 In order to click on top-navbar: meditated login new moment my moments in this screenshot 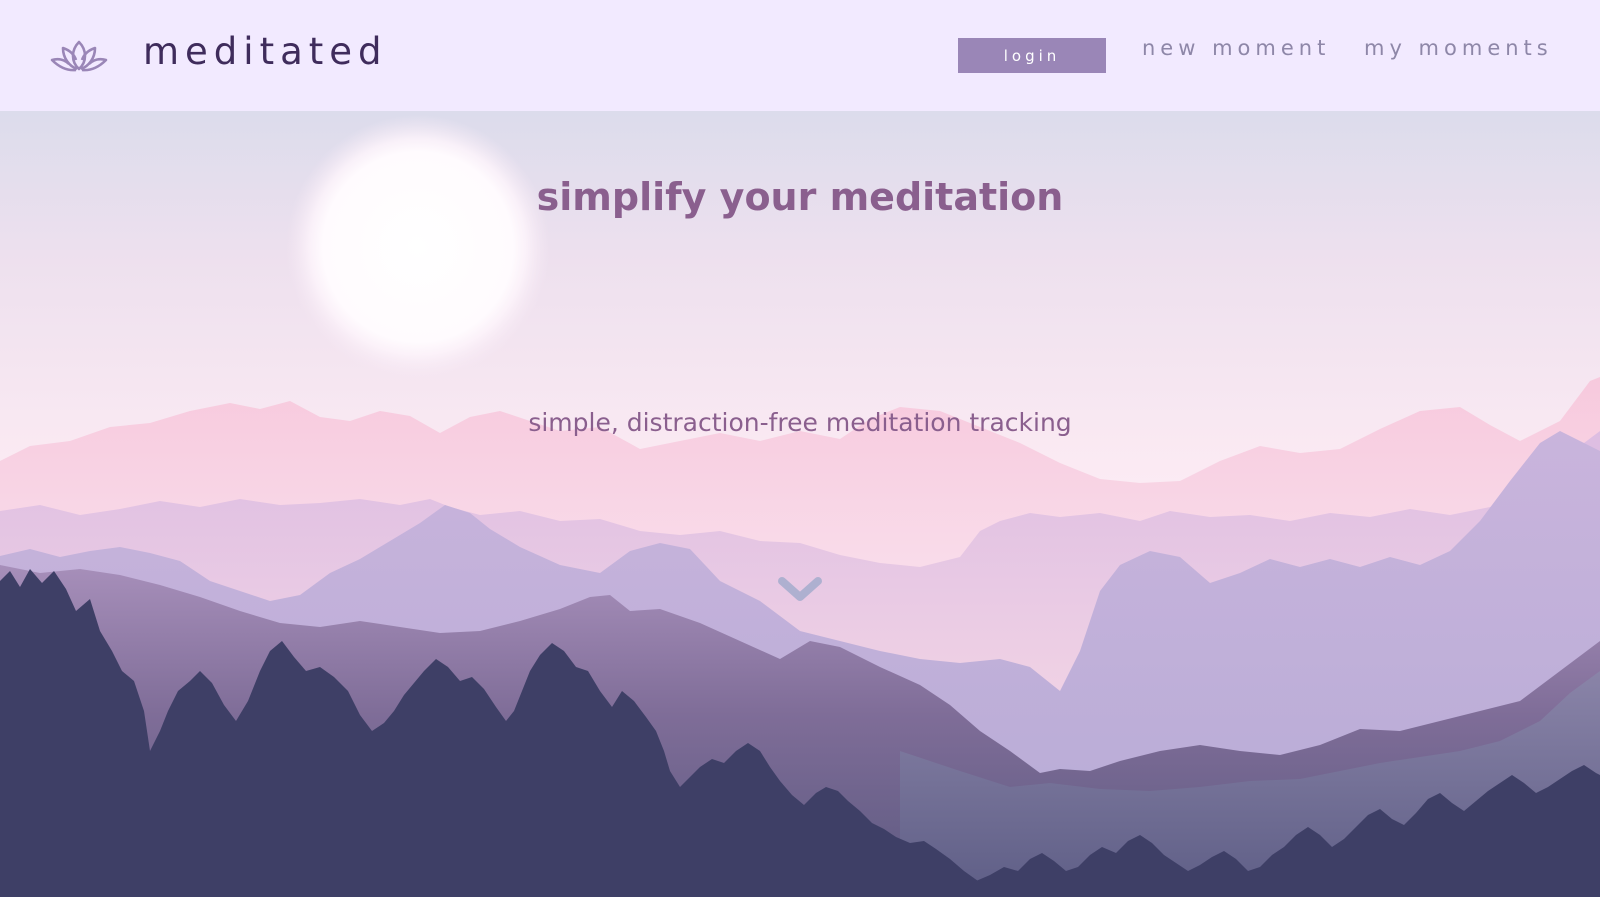, I will do `click(800, 55)`.